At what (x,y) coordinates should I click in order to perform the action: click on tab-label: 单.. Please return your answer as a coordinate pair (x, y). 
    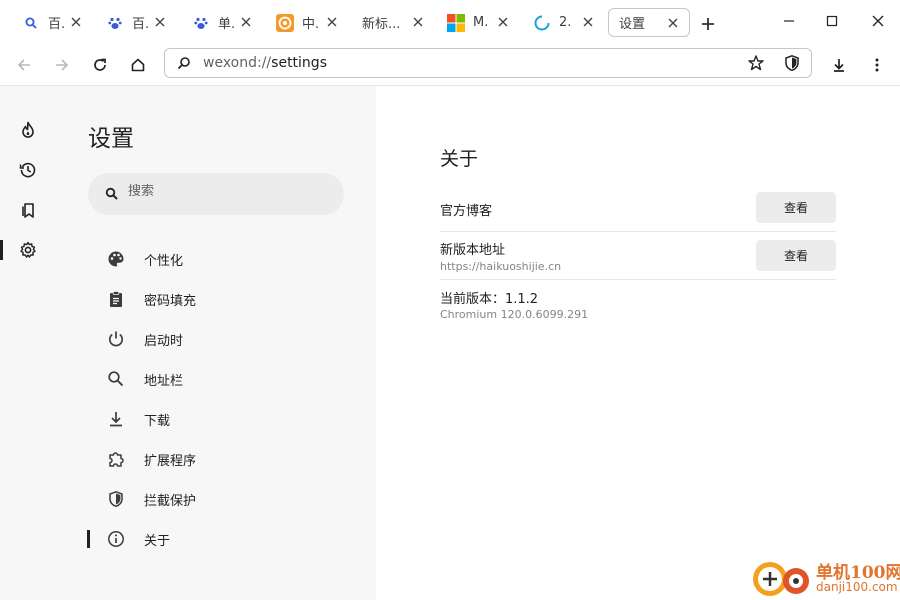
    Looking at the image, I should click on (227, 24).